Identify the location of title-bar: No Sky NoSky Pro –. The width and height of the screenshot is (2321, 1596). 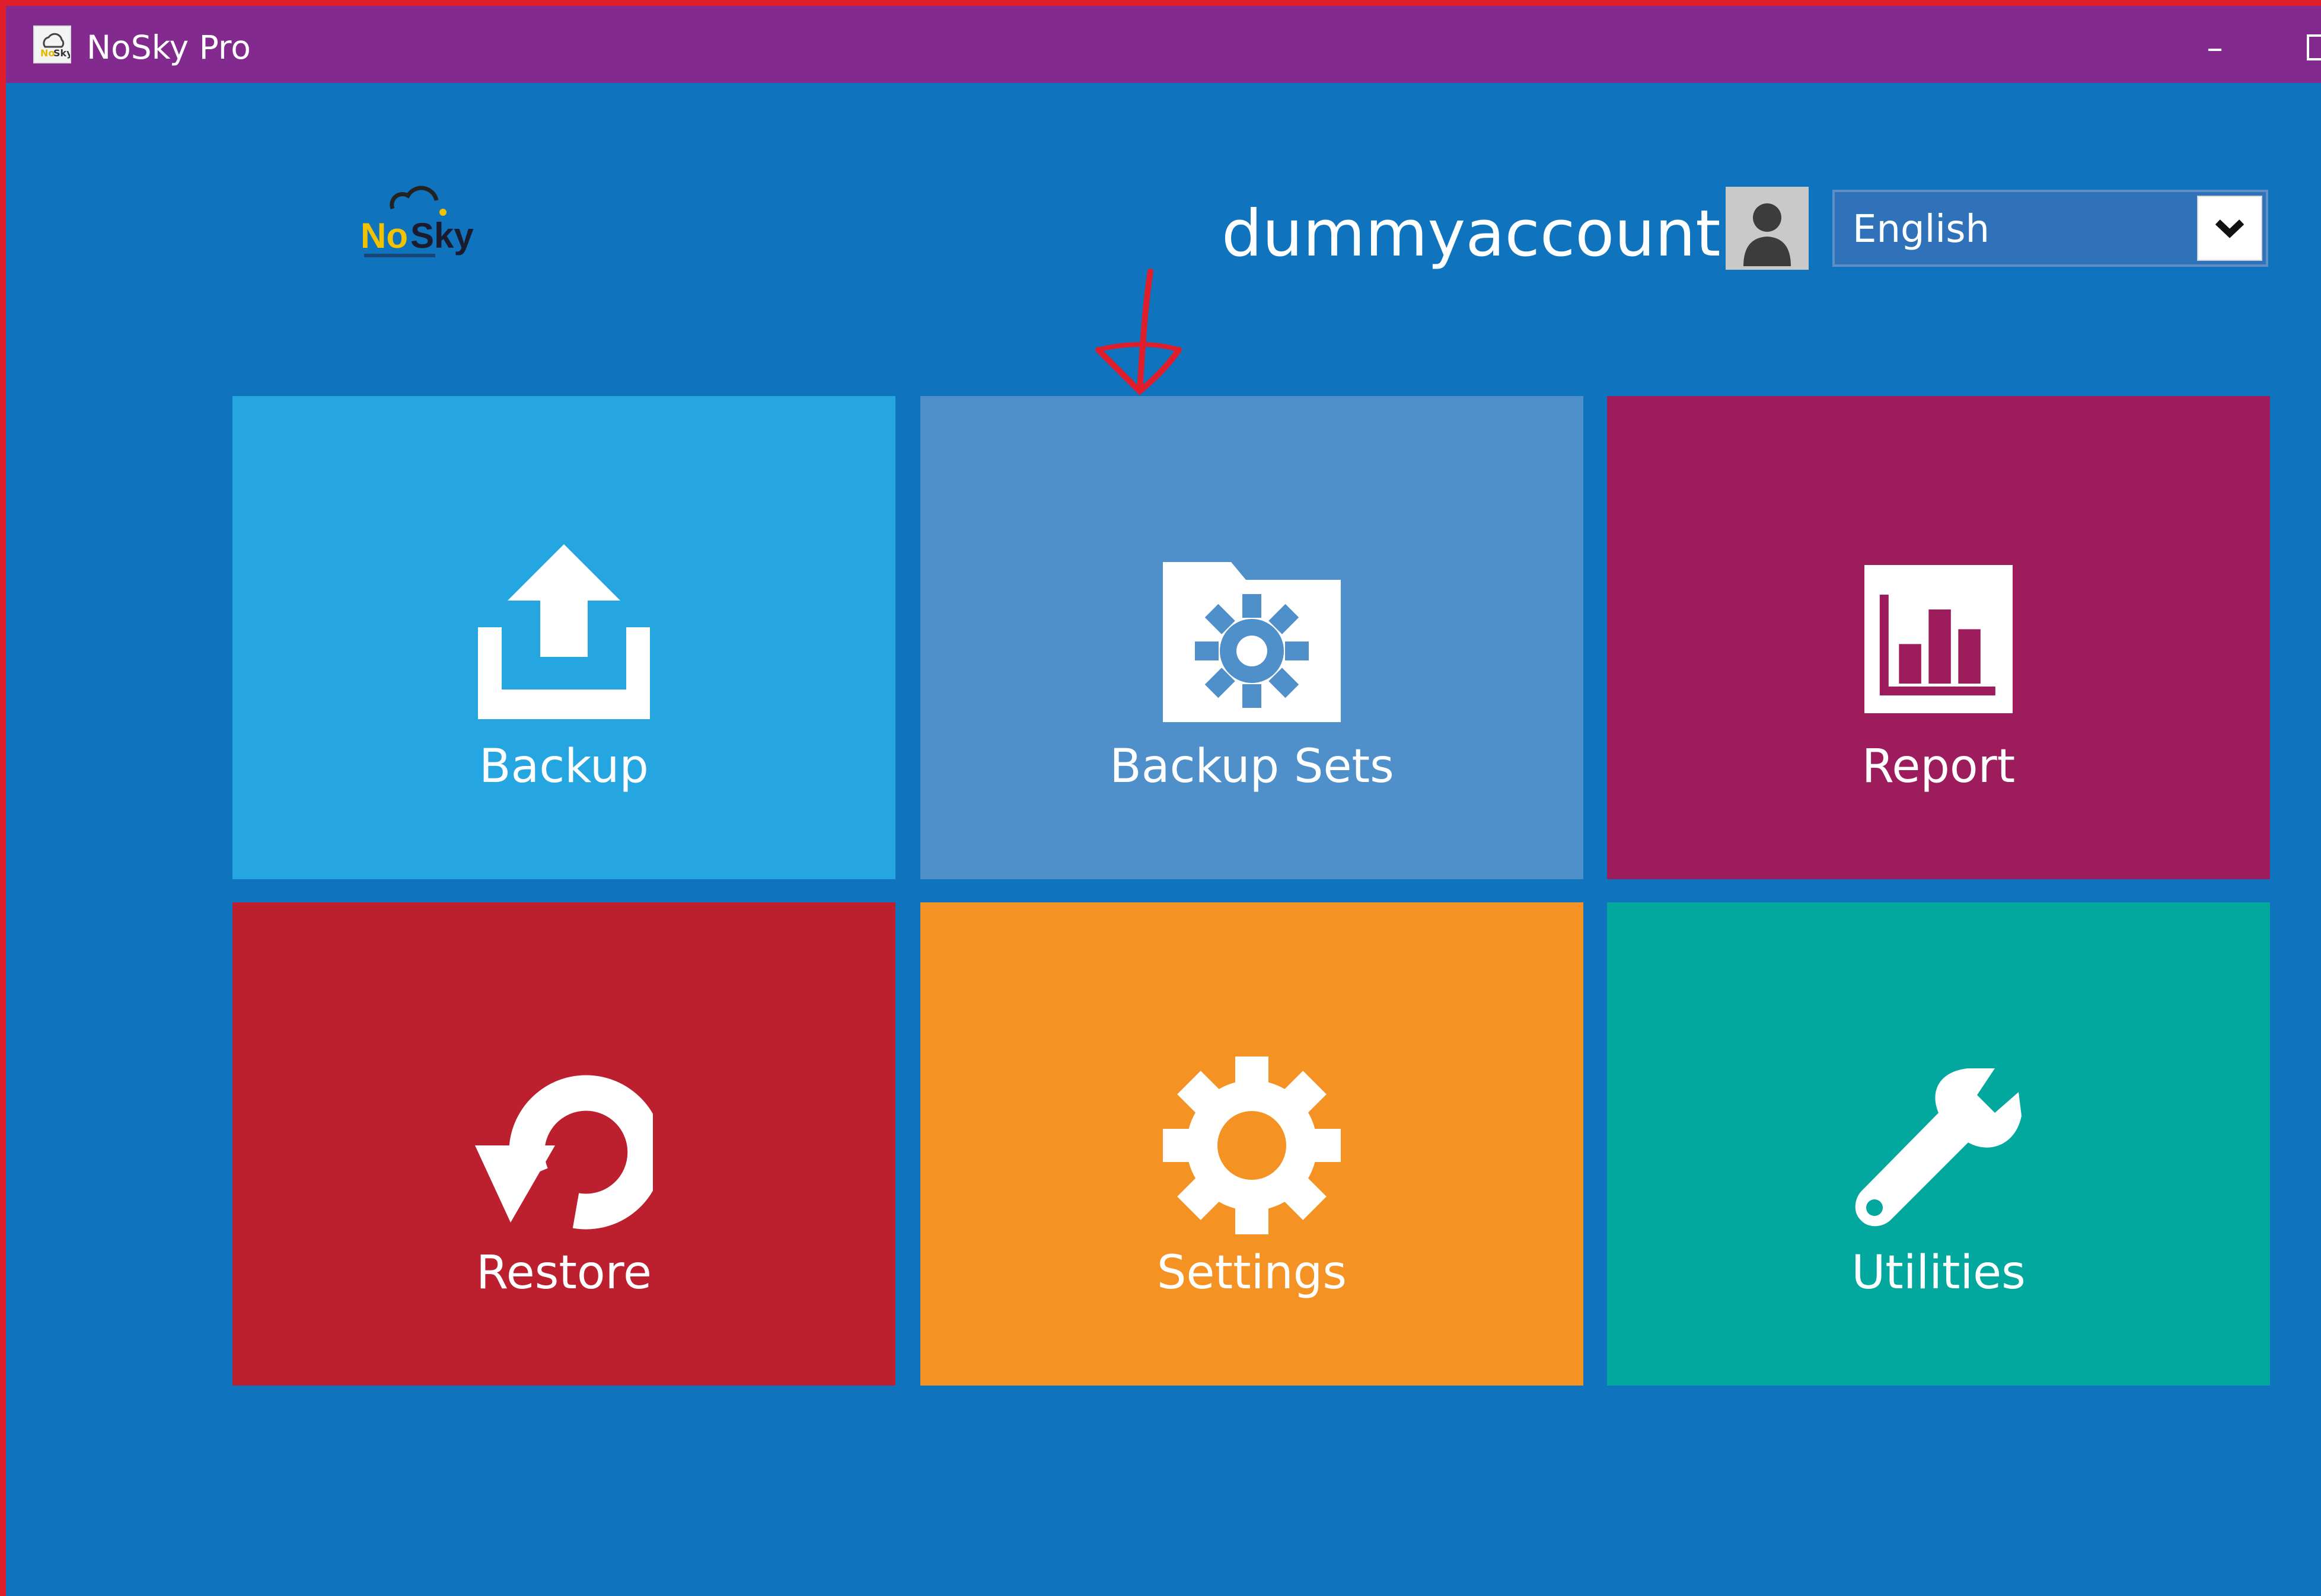
(1163, 45).